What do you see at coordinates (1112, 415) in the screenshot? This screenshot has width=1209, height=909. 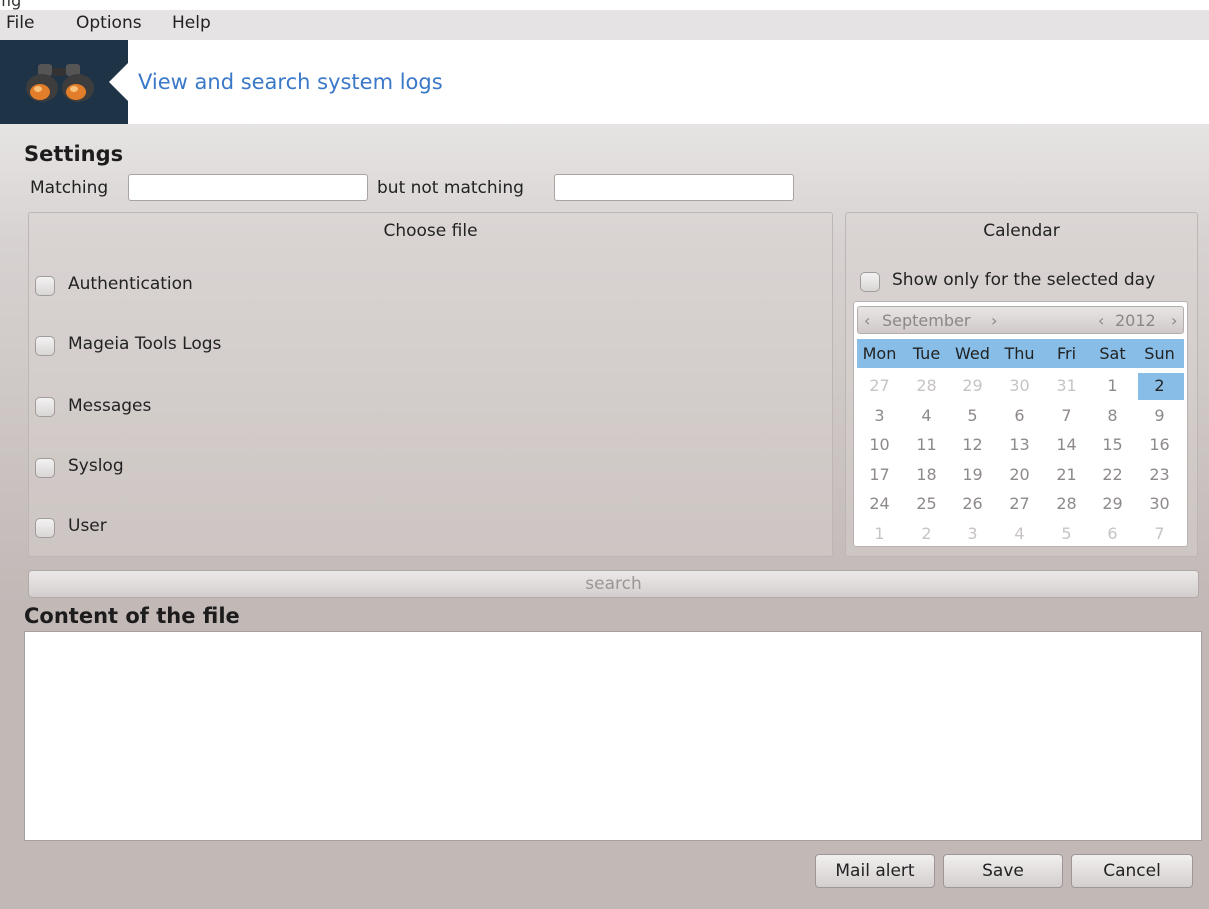 I see `calendar-day: 8` at bounding box center [1112, 415].